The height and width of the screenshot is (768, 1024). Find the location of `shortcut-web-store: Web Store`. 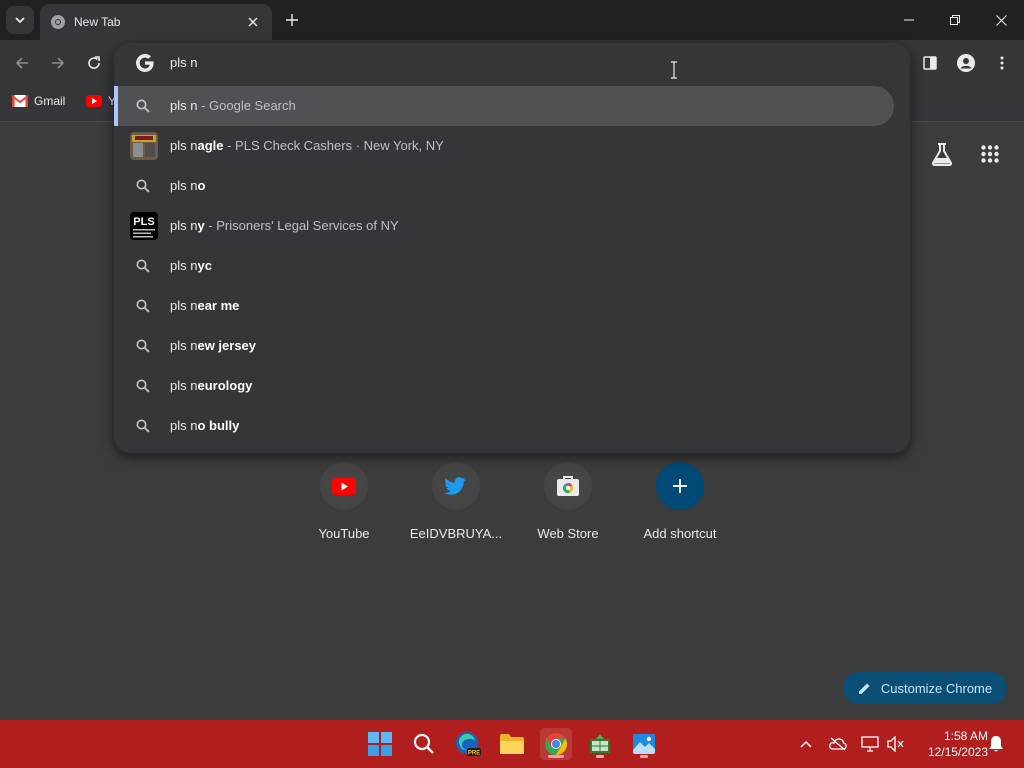

shortcut-web-store: Web Store is located at coordinates (568, 501).